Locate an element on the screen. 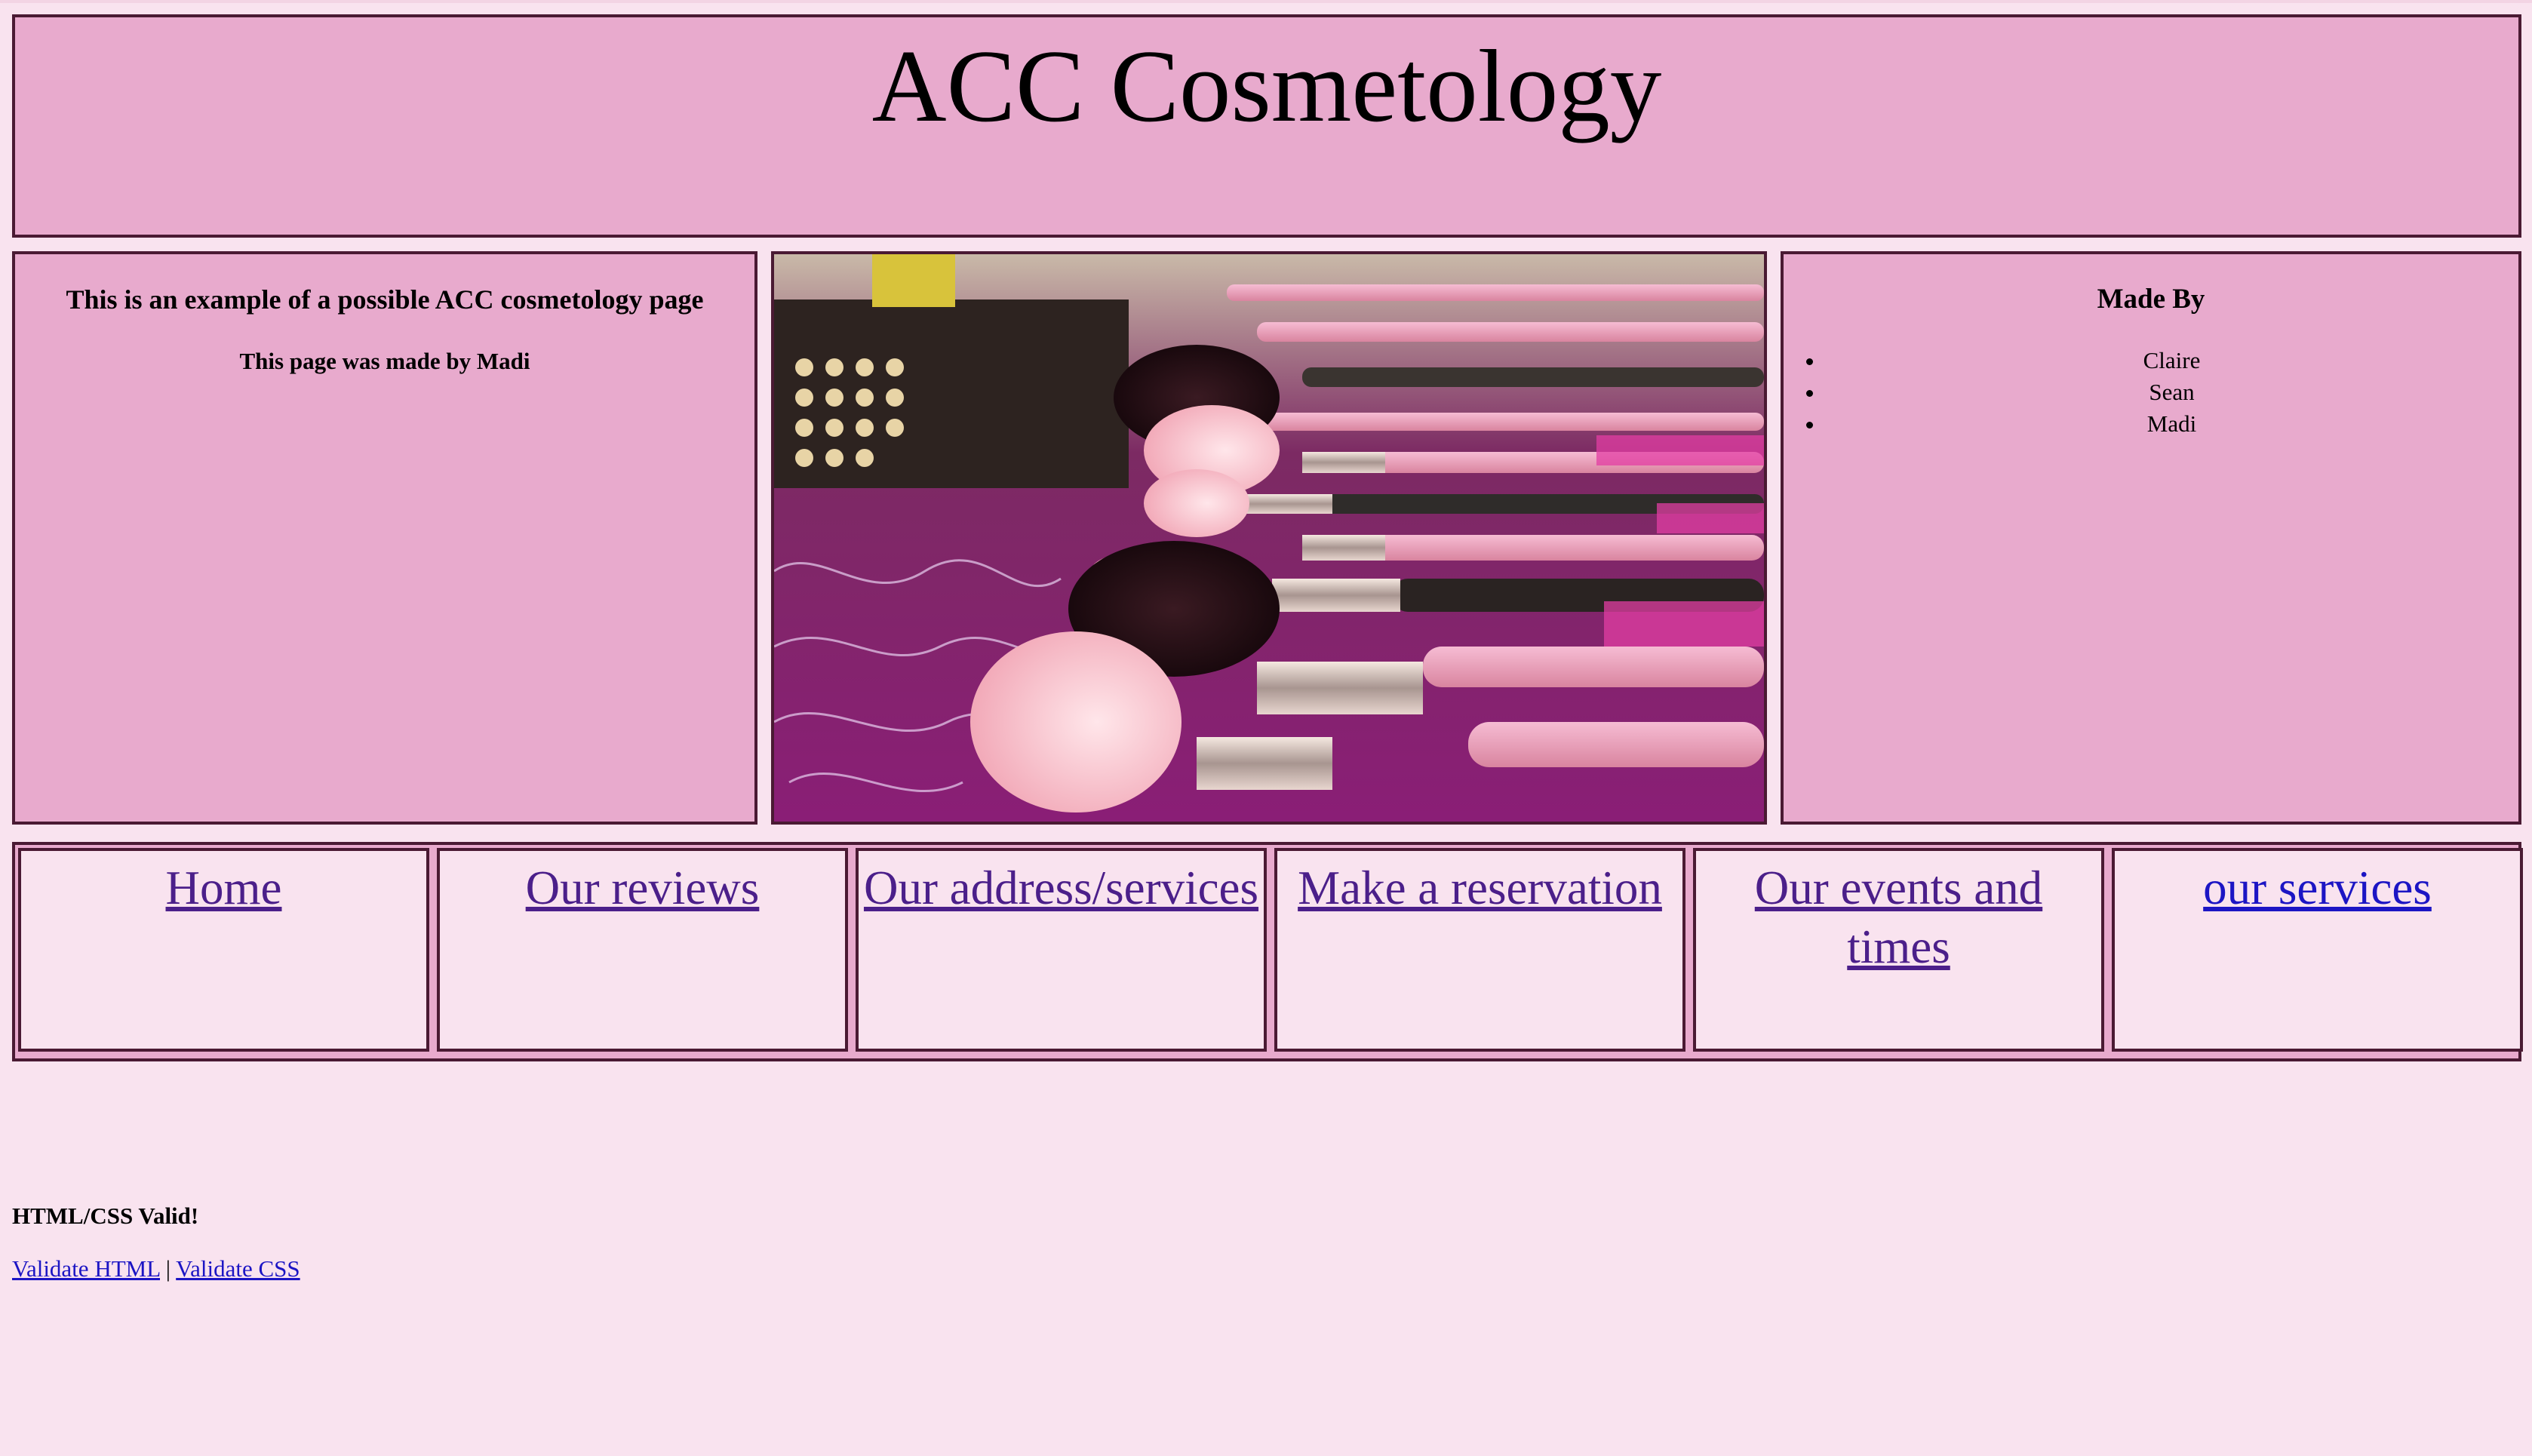 The image size is (2532, 1456). nav-link-reviews: Our reviews is located at coordinates (643, 888).